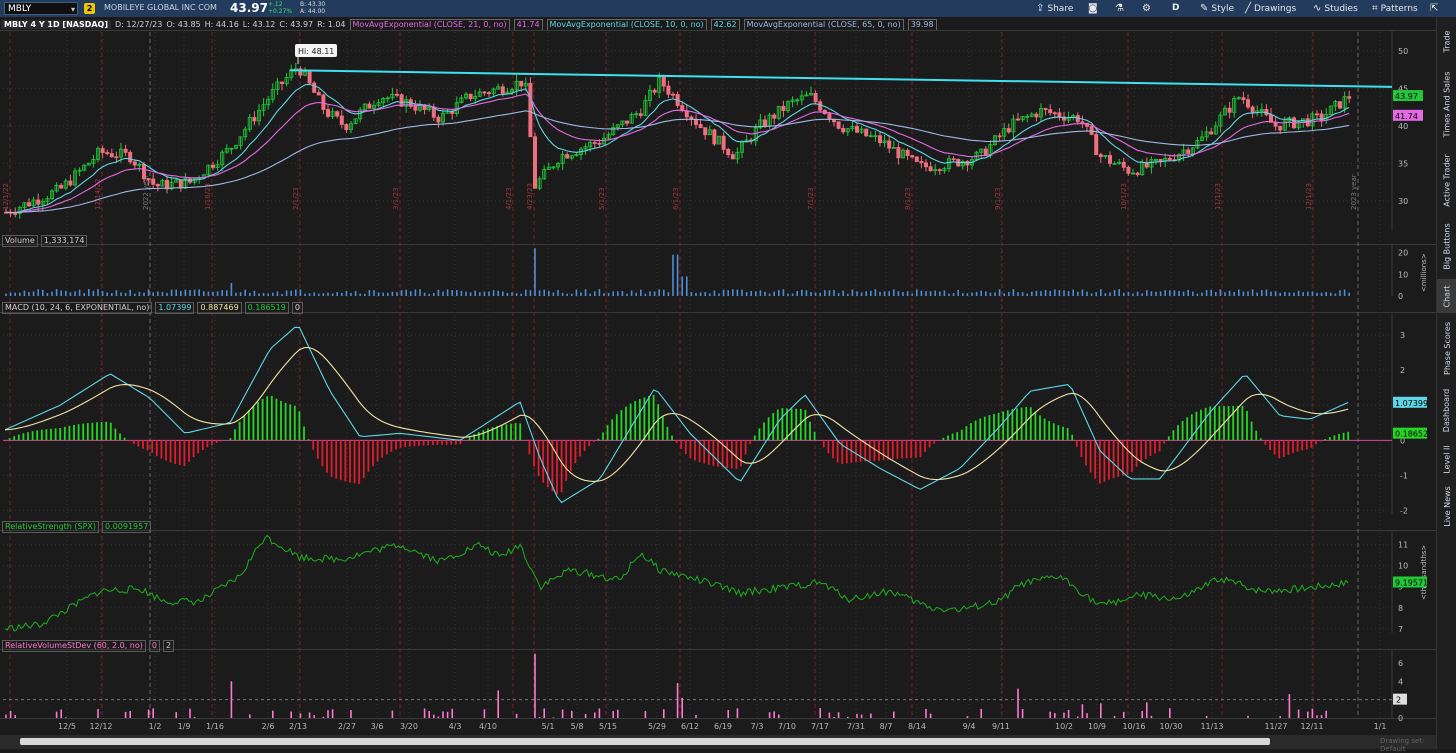 The height and width of the screenshot is (753, 1456). What do you see at coordinates (1398, 700) in the screenshot?
I see `rvsd-badge-text: 2` at bounding box center [1398, 700].